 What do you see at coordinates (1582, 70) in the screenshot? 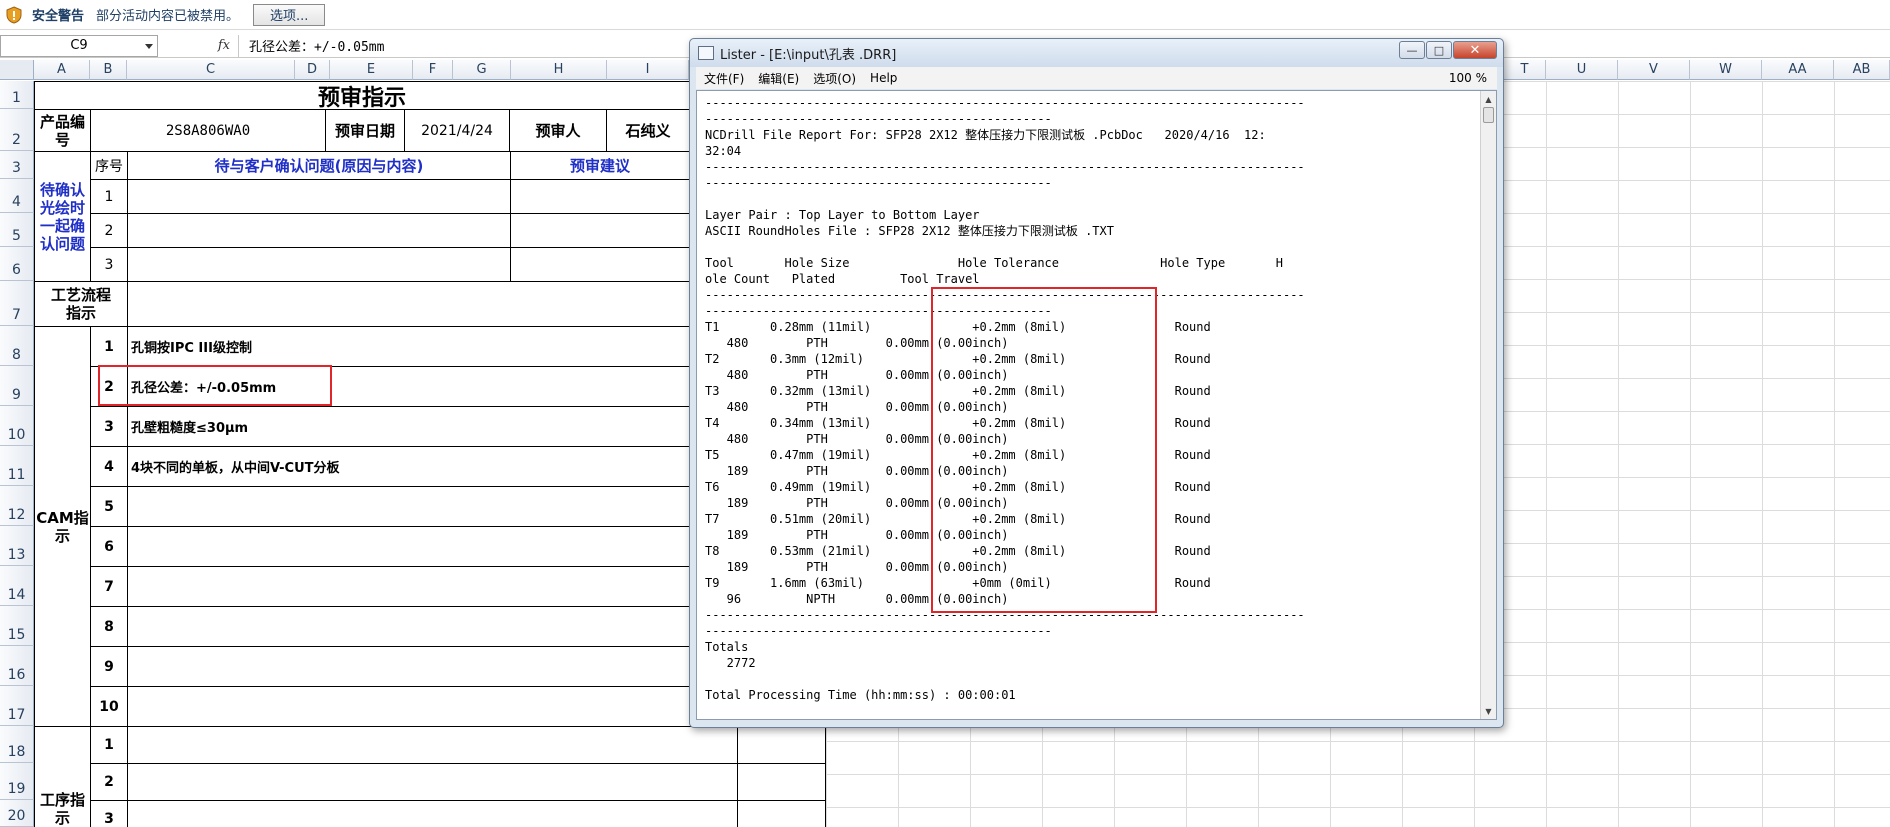
I see `column-header-u: U` at bounding box center [1582, 70].